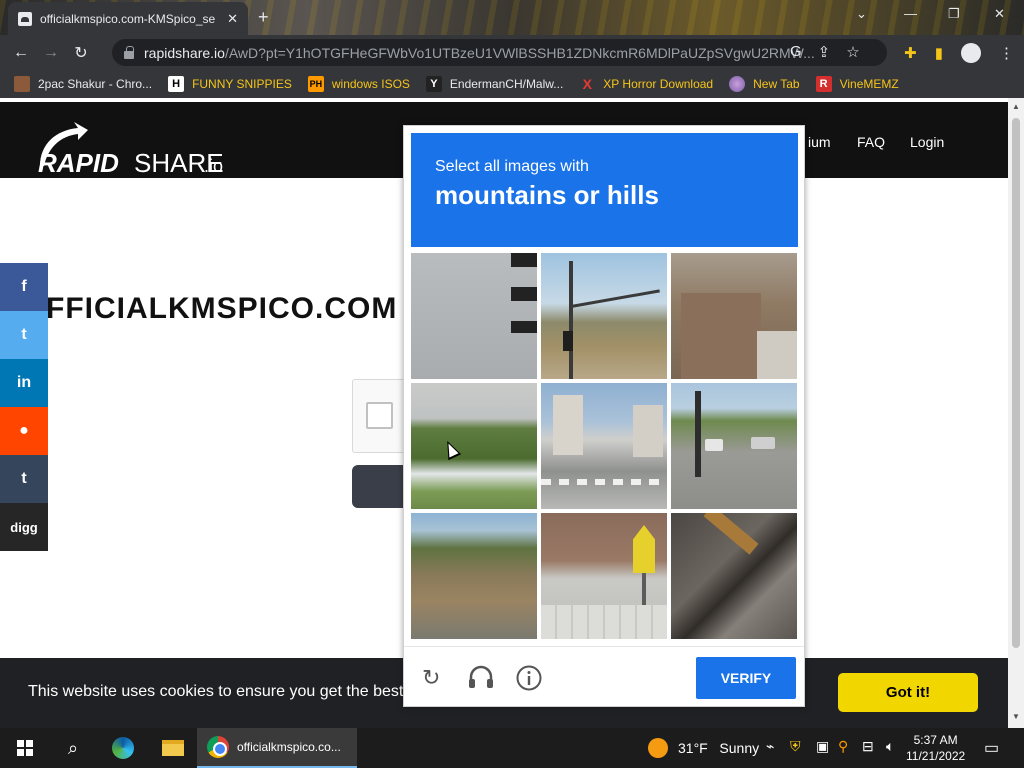 Image resolution: width=1024 pixels, height=768 pixels. I want to click on bookmark-label: windows ISOS, so click(370, 84).